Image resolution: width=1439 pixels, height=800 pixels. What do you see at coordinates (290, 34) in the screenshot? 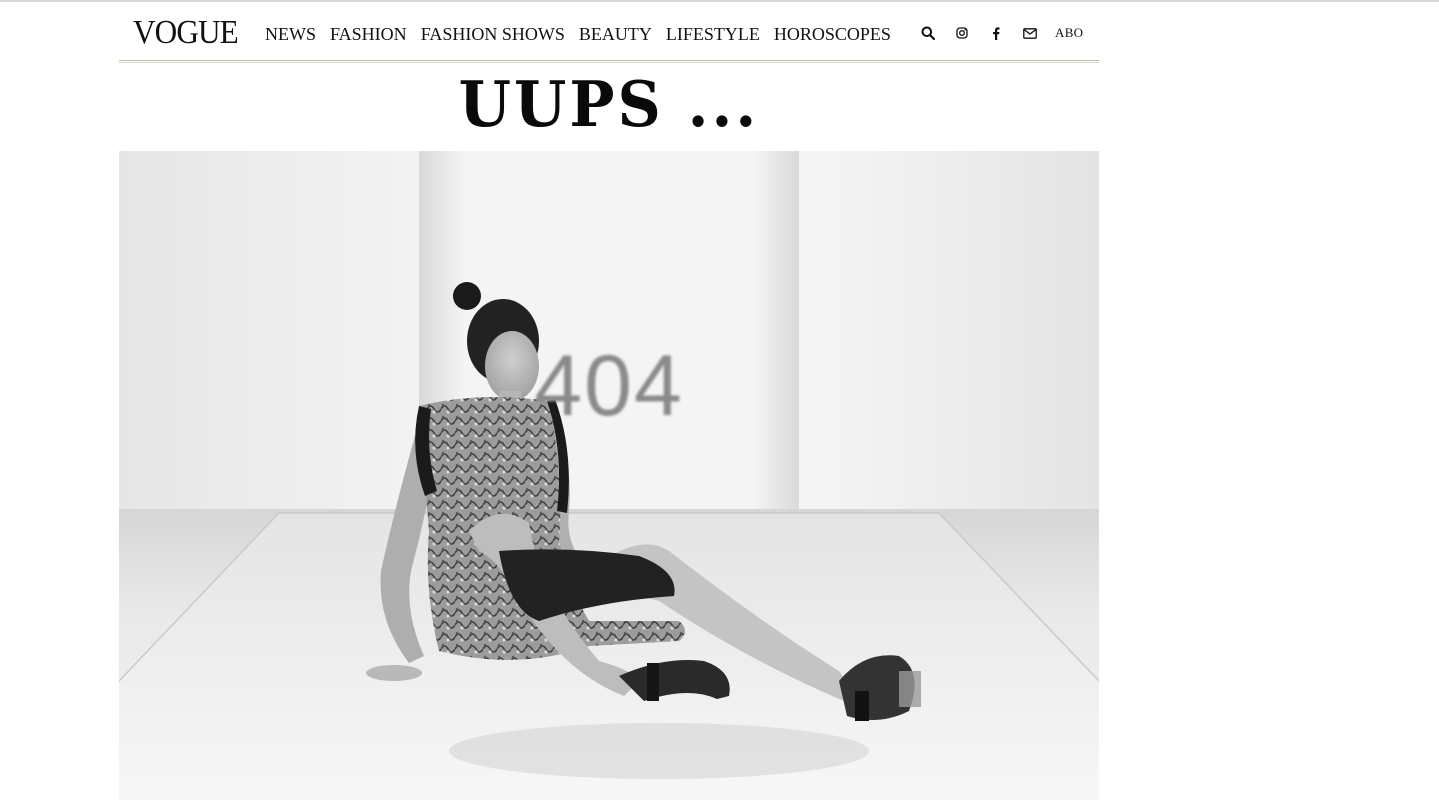
I see `nav-item-news: NEWS` at bounding box center [290, 34].